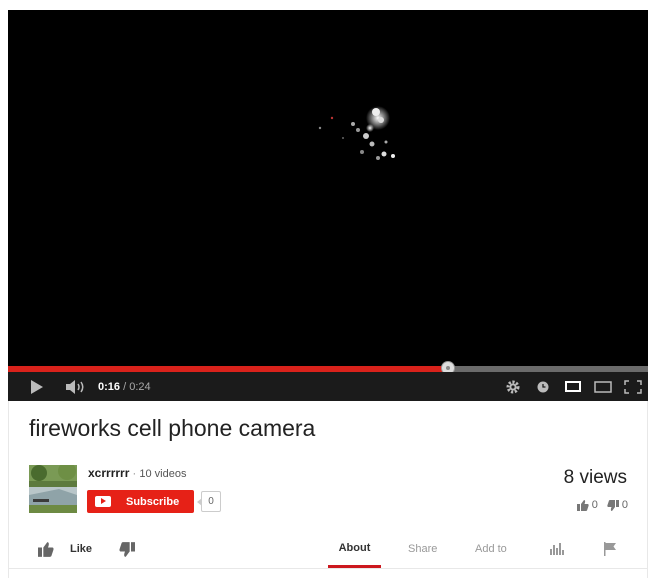  I want to click on channel-avatar, so click(53, 489).